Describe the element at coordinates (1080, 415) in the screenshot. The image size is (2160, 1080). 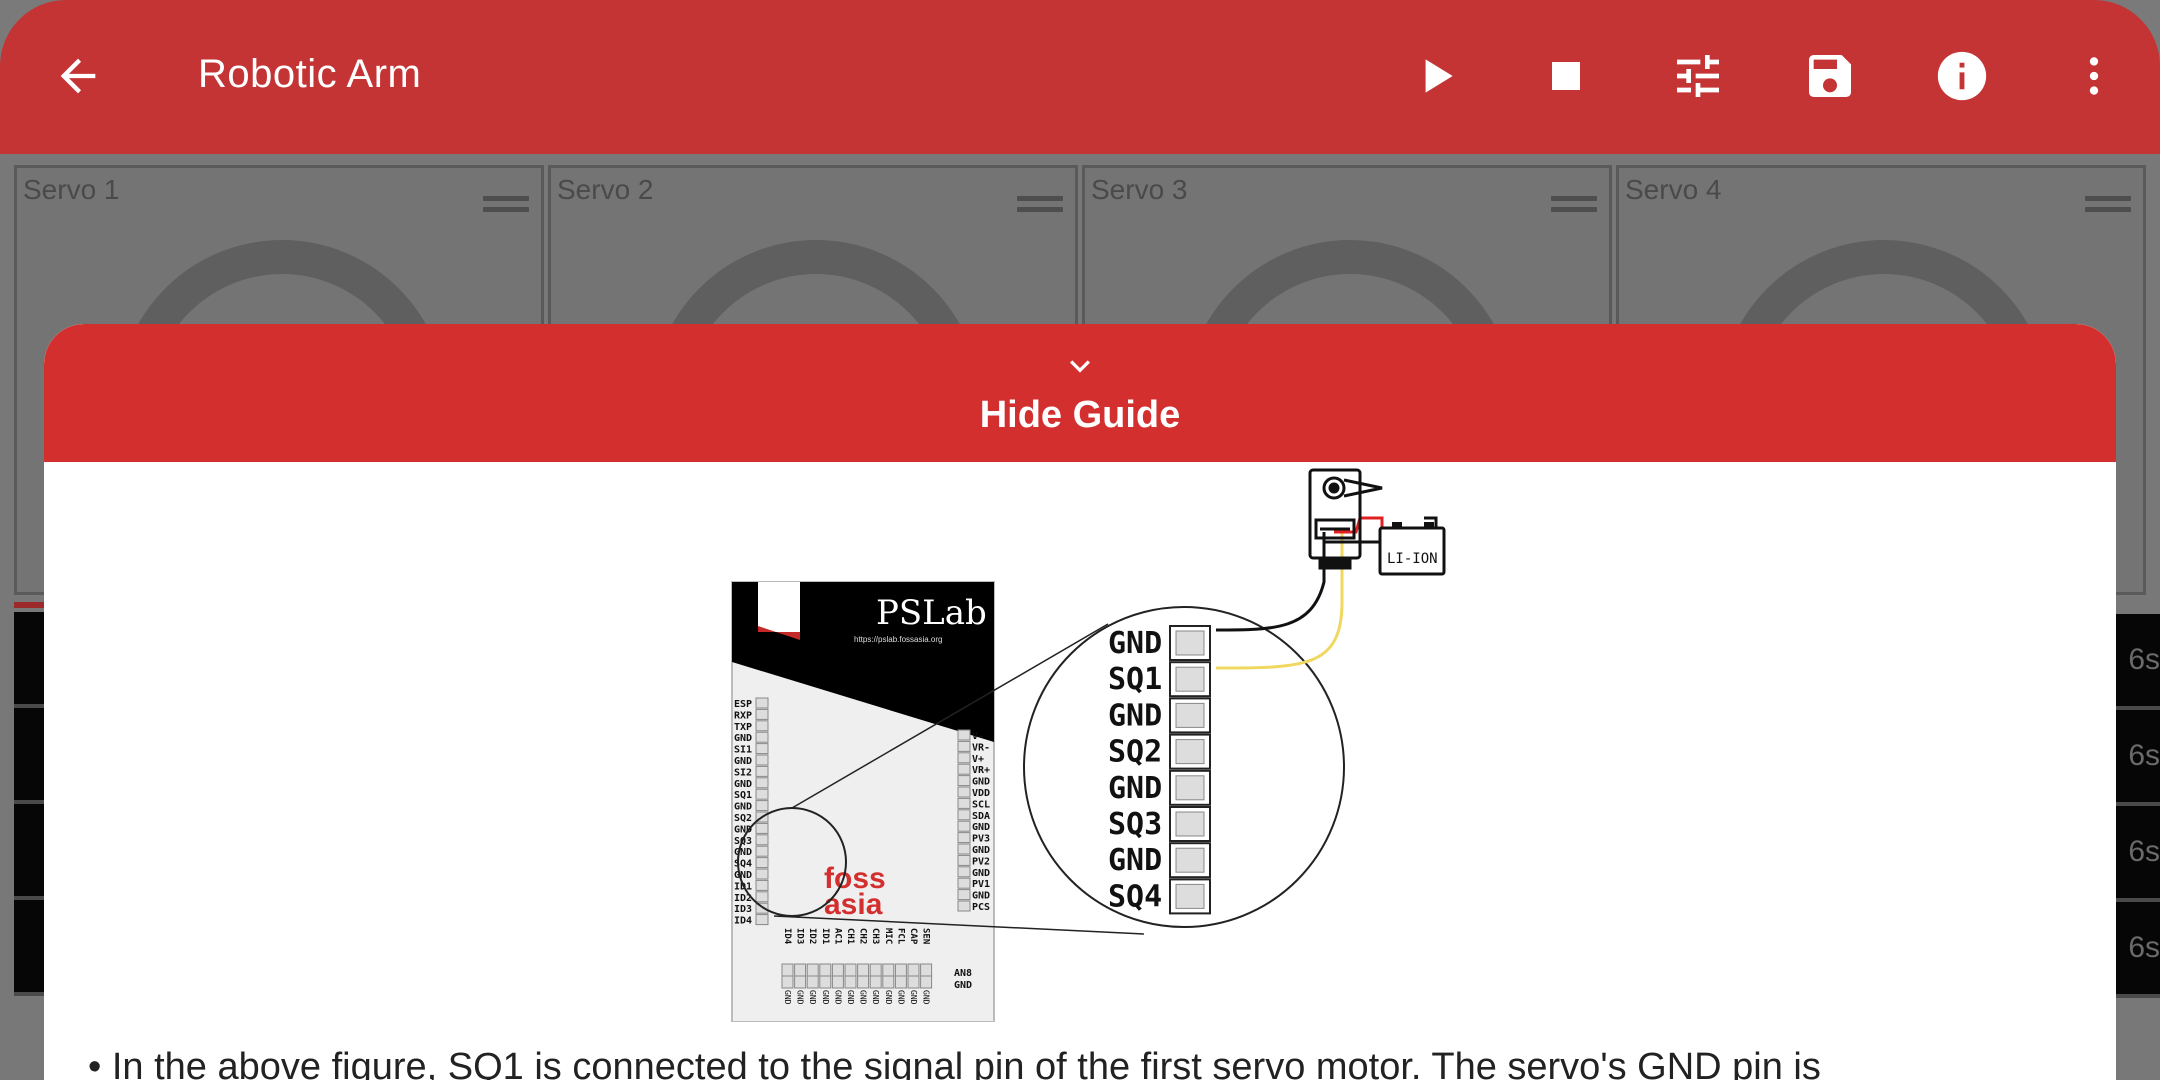
I see `hide-guide-label: Hide Guide` at that location.